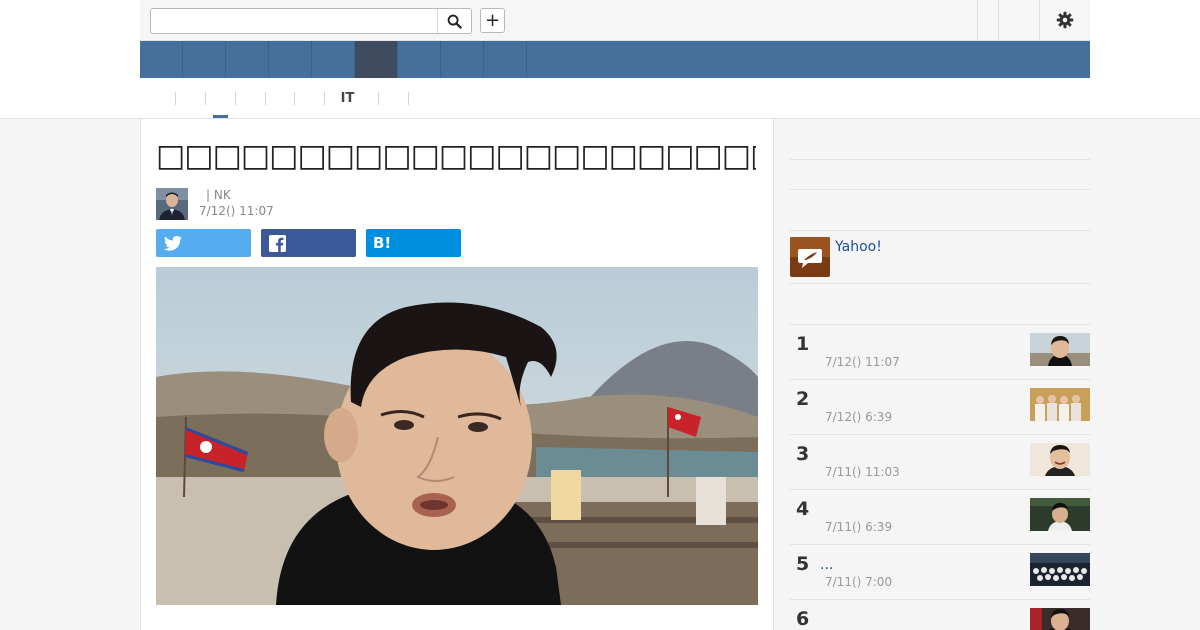  I want to click on settings-button, so click(1065, 20).